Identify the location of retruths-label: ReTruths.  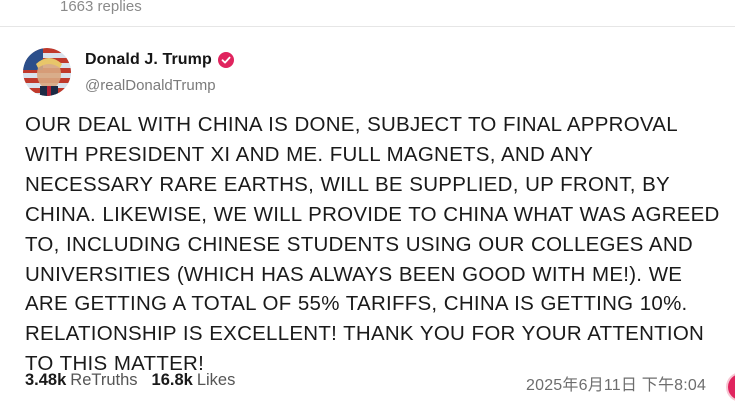
(103, 380).